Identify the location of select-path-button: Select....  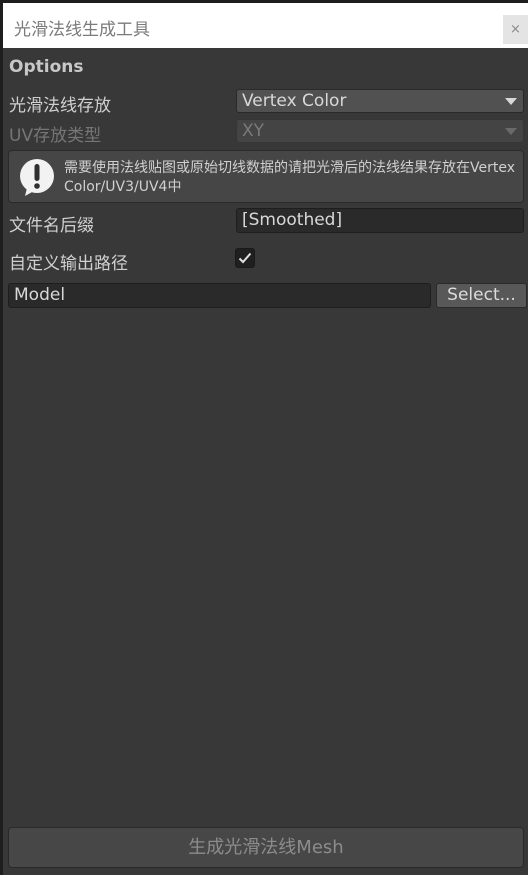
(481, 295).